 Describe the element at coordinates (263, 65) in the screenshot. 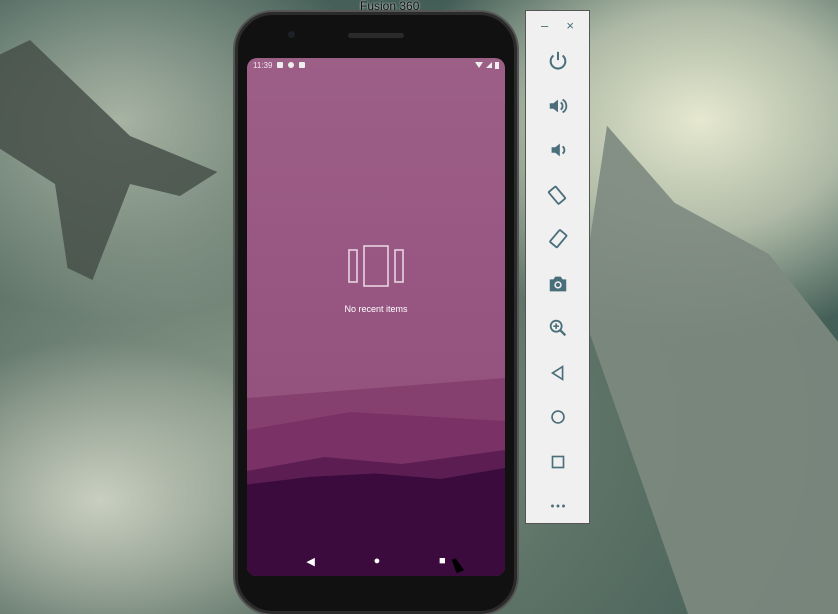

I see `status-time: 11:39` at that location.